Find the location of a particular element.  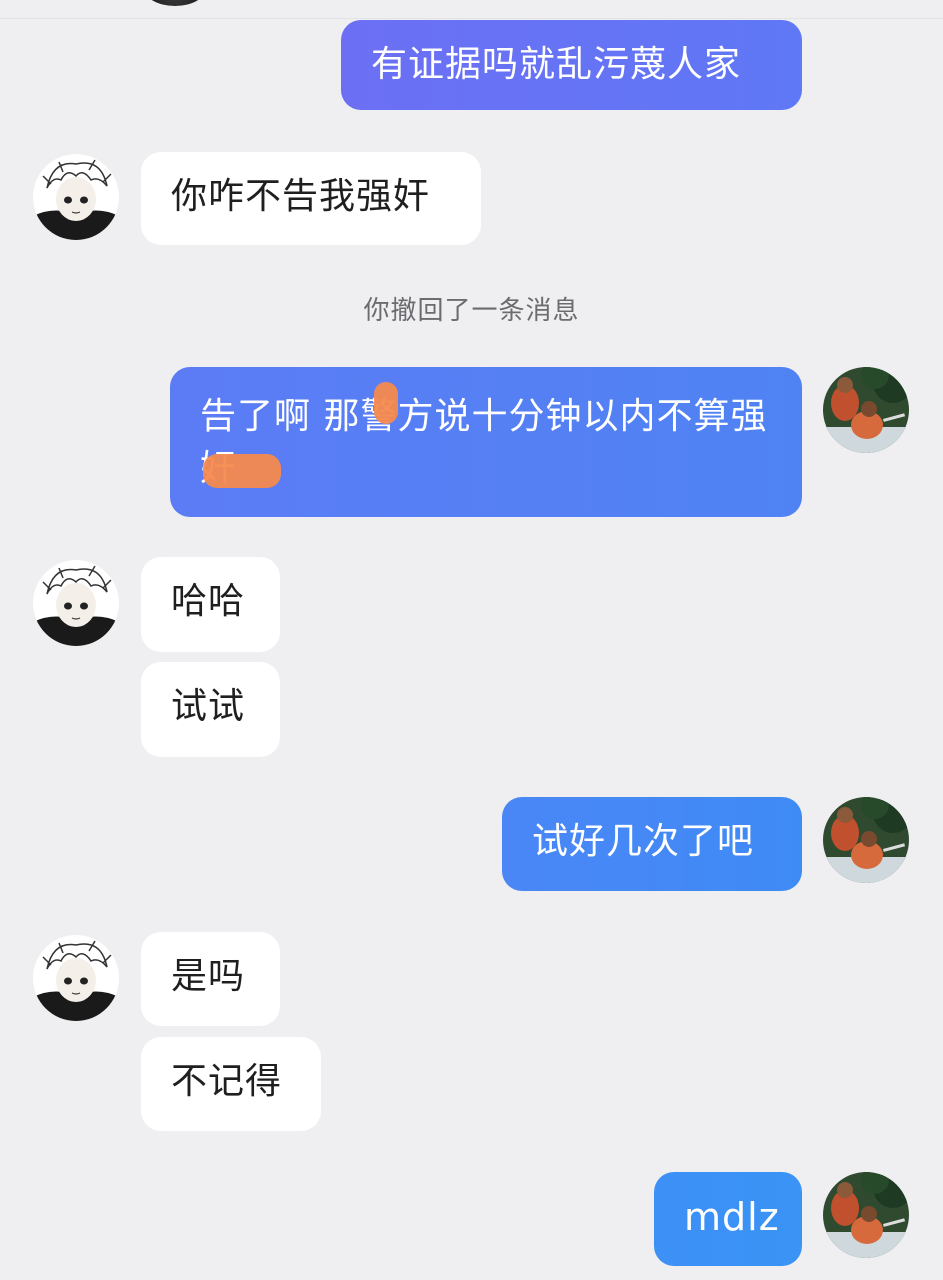

header-divider is located at coordinates (471, 18).